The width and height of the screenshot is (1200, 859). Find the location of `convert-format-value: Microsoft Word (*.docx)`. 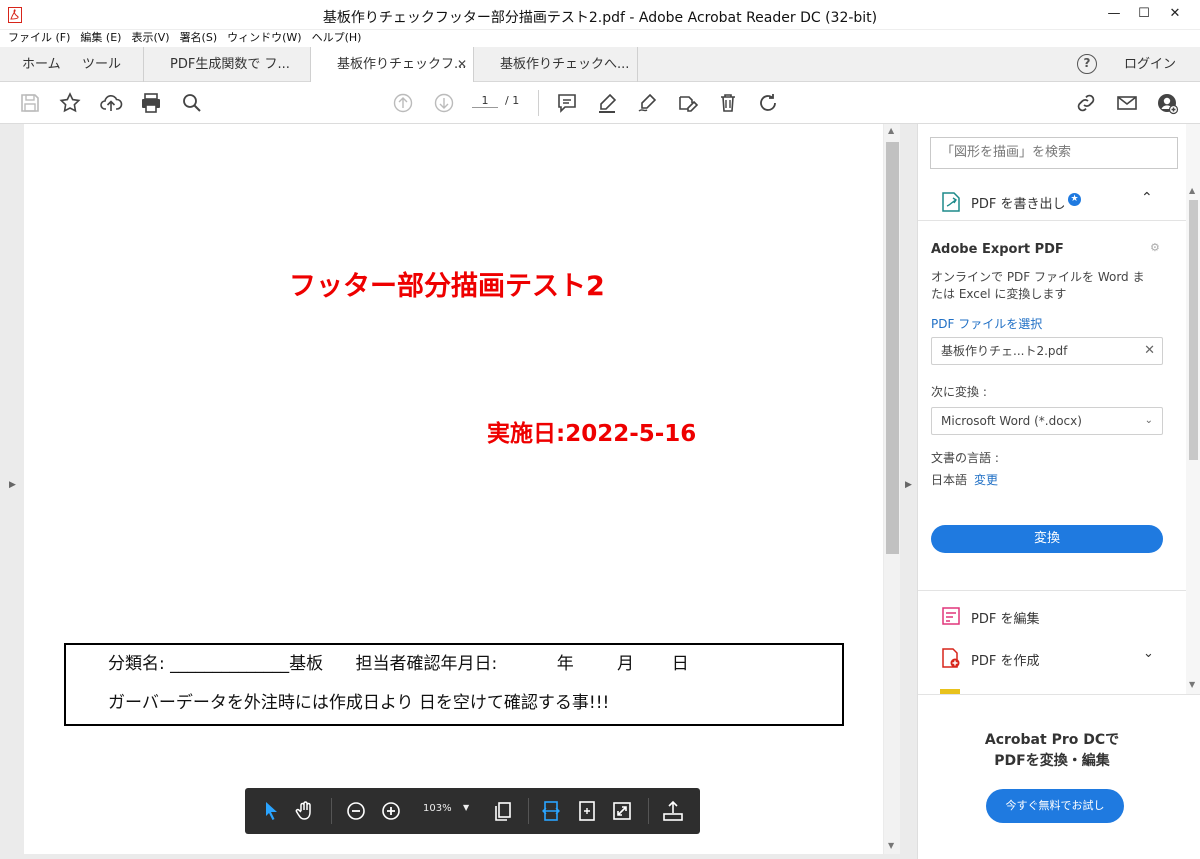

convert-format-value: Microsoft Word (*.docx) is located at coordinates (1011, 421).